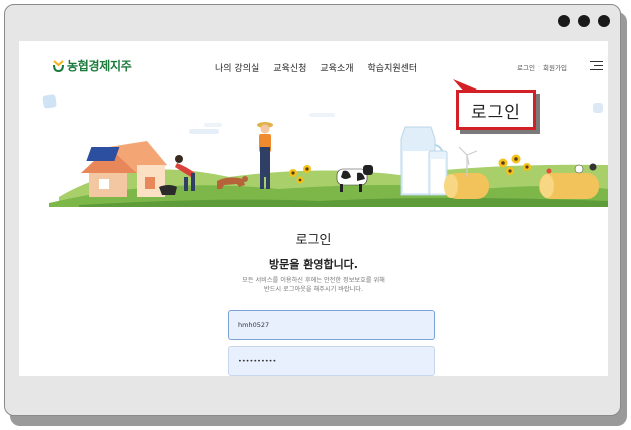 Image resolution: width=631 pixels, height=430 pixels. Describe the element at coordinates (393, 67) in the screenshot. I see `nav-item-support-center: 학습지원센터` at that location.